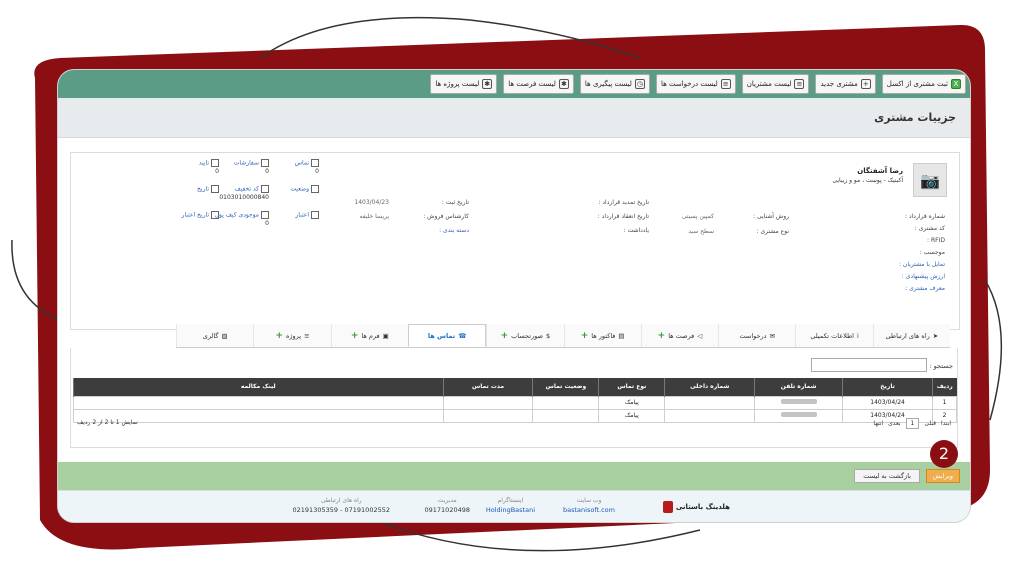 Image resolution: width=1024 pixels, height=576 pixels. Describe the element at coordinates (525, 335) in the screenshot. I see `tab-5: $ صورتحساب +` at that location.